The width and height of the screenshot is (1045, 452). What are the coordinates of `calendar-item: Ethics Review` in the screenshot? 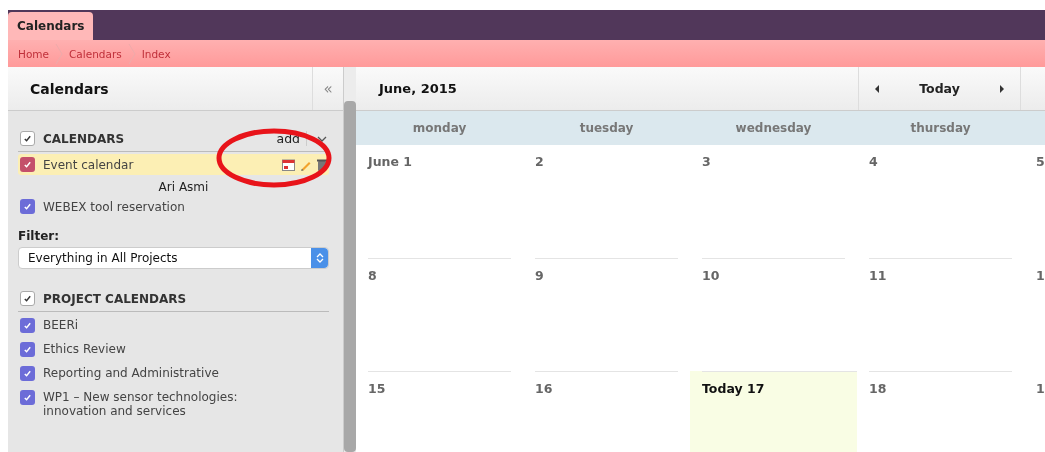 It's located at (173, 349).